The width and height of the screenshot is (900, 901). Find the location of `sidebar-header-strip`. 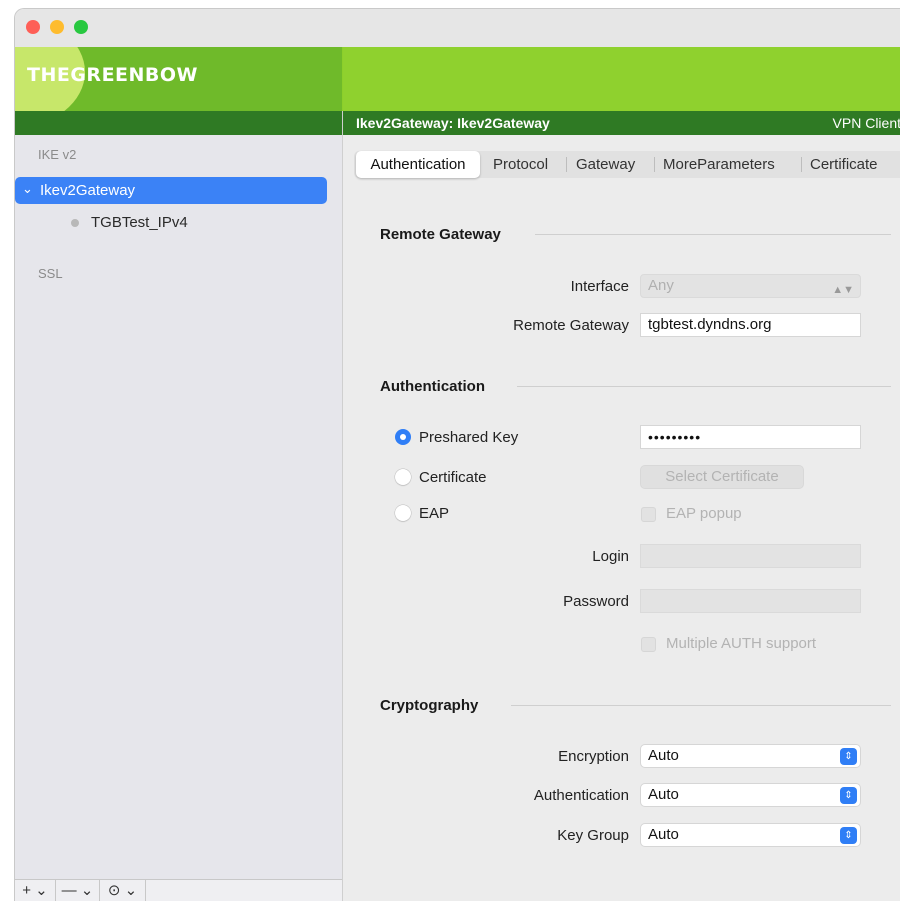

sidebar-header-strip is located at coordinates (178, 123).